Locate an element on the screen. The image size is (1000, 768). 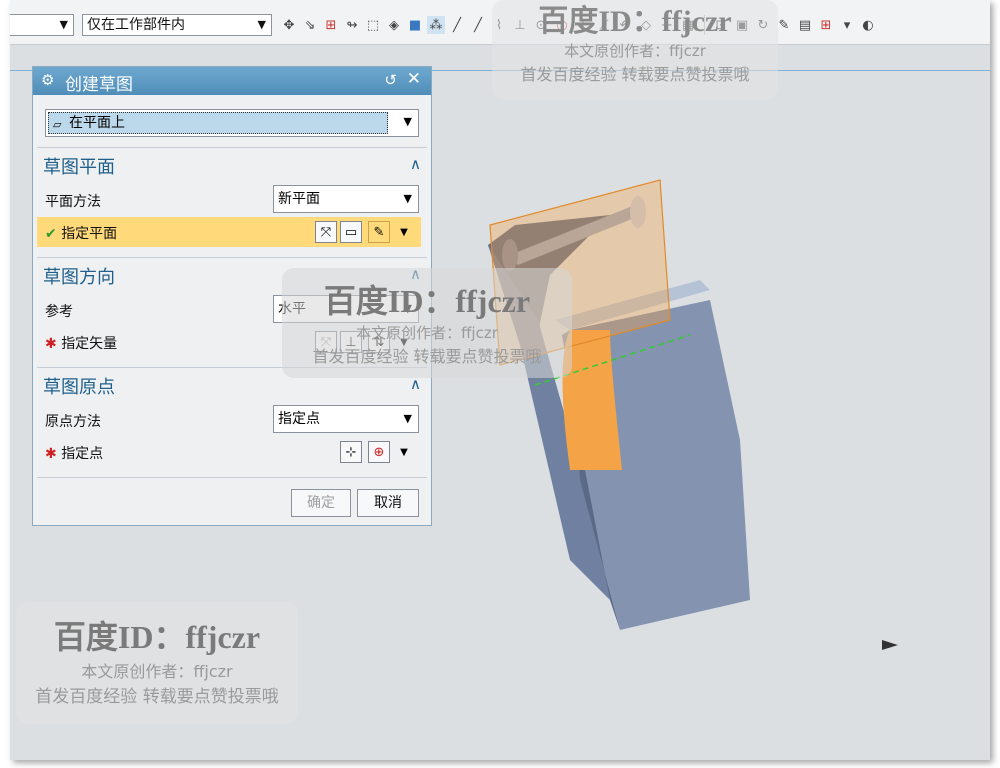
plane-icon: ▭ is located at coordinates (351, 232).